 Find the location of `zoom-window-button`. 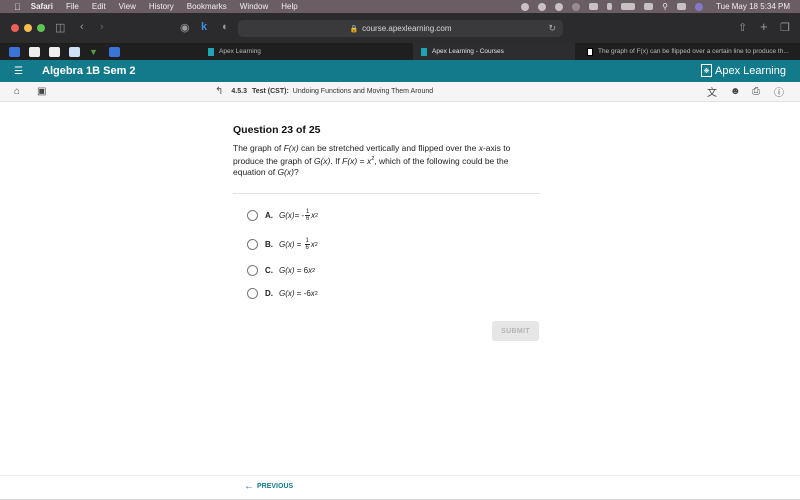

zoom-window-button is located at coordinates (41, 28).